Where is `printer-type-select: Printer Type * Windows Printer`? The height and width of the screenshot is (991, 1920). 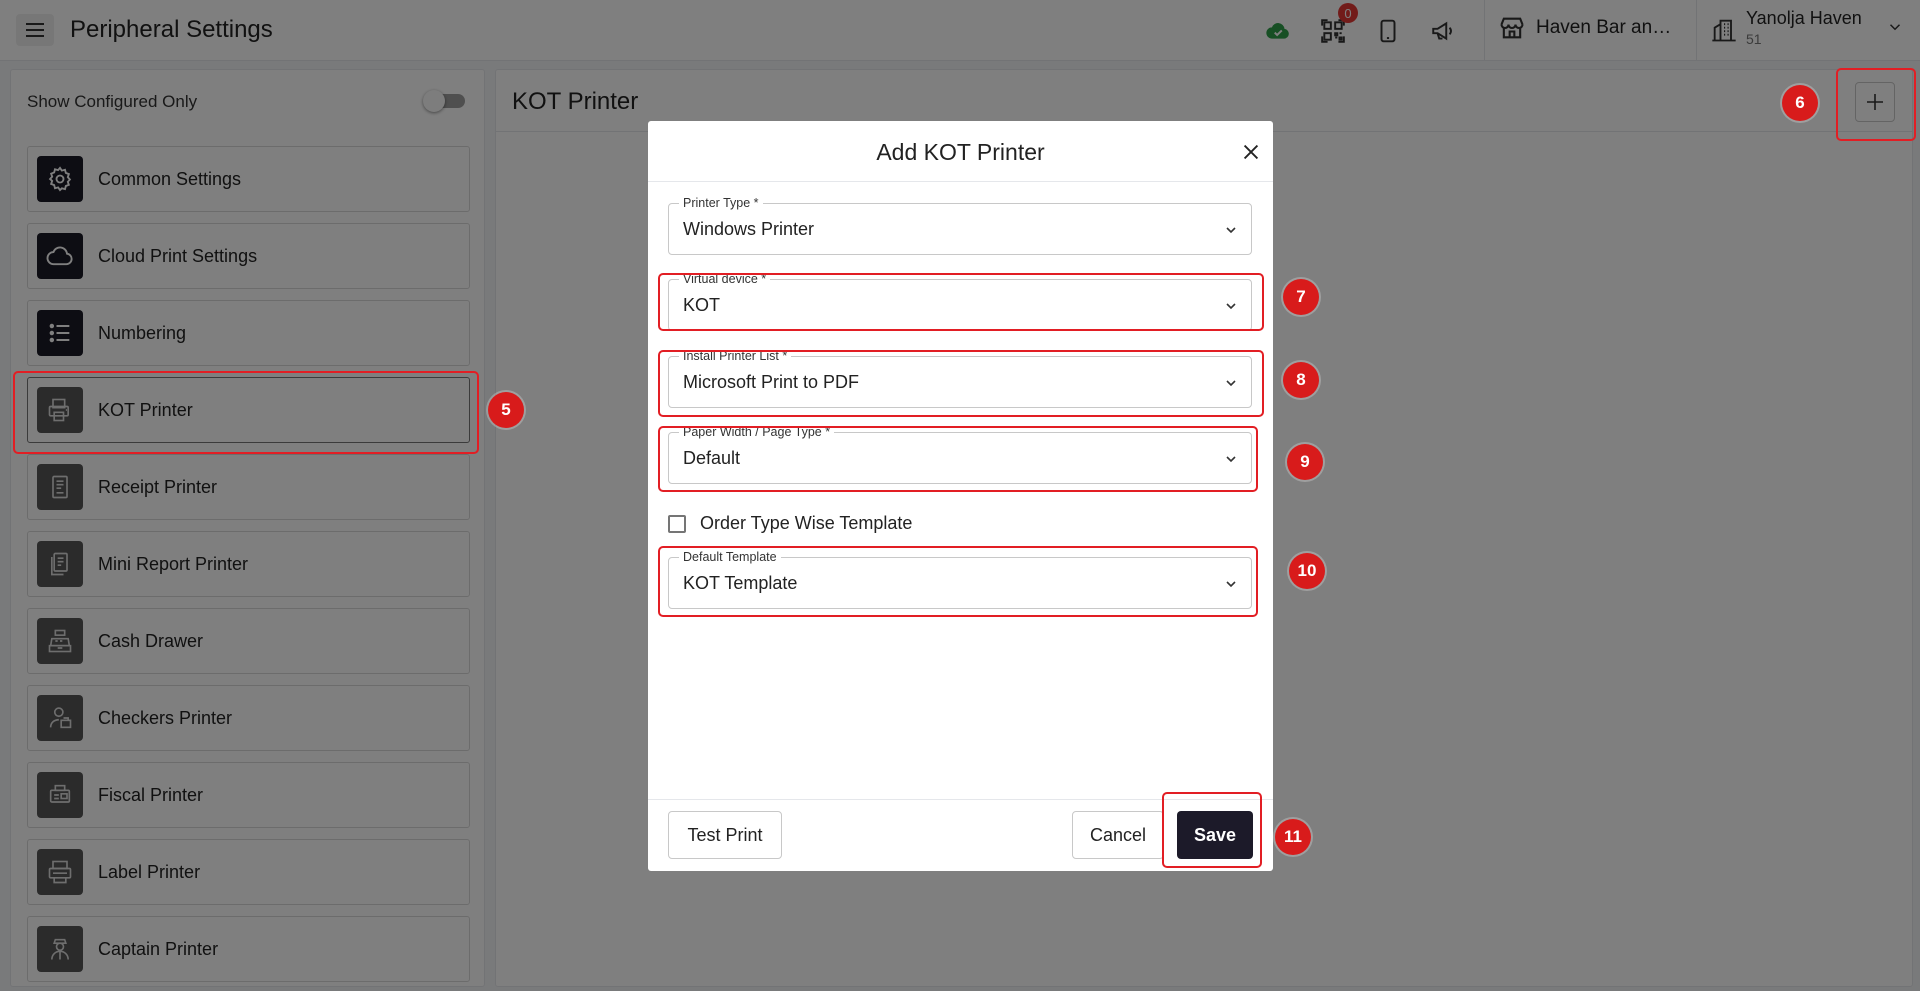 printer-type-select: Printer Type * Windows Printer is located at coordinates (960, 225).